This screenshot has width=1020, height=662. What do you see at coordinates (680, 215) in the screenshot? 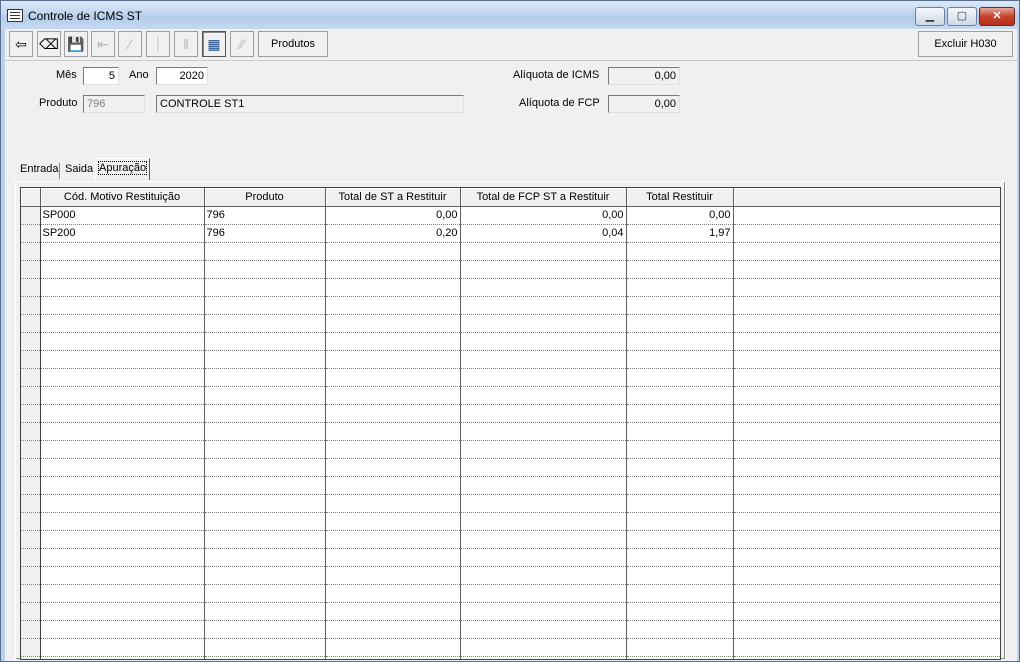
I see `cell-total-restituir: 0,00` at bounding box center [680, 215].